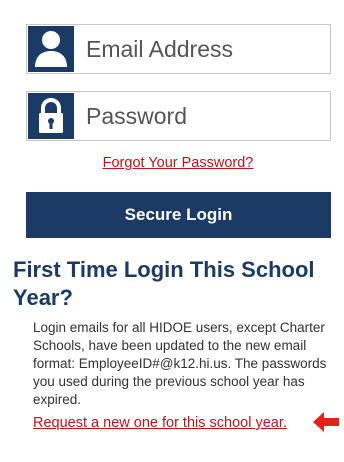 The height and width of the screenshot is (462, 344). Describe the element at coordinates (215, 116) in the screenshot. I see `password-input` at that location.